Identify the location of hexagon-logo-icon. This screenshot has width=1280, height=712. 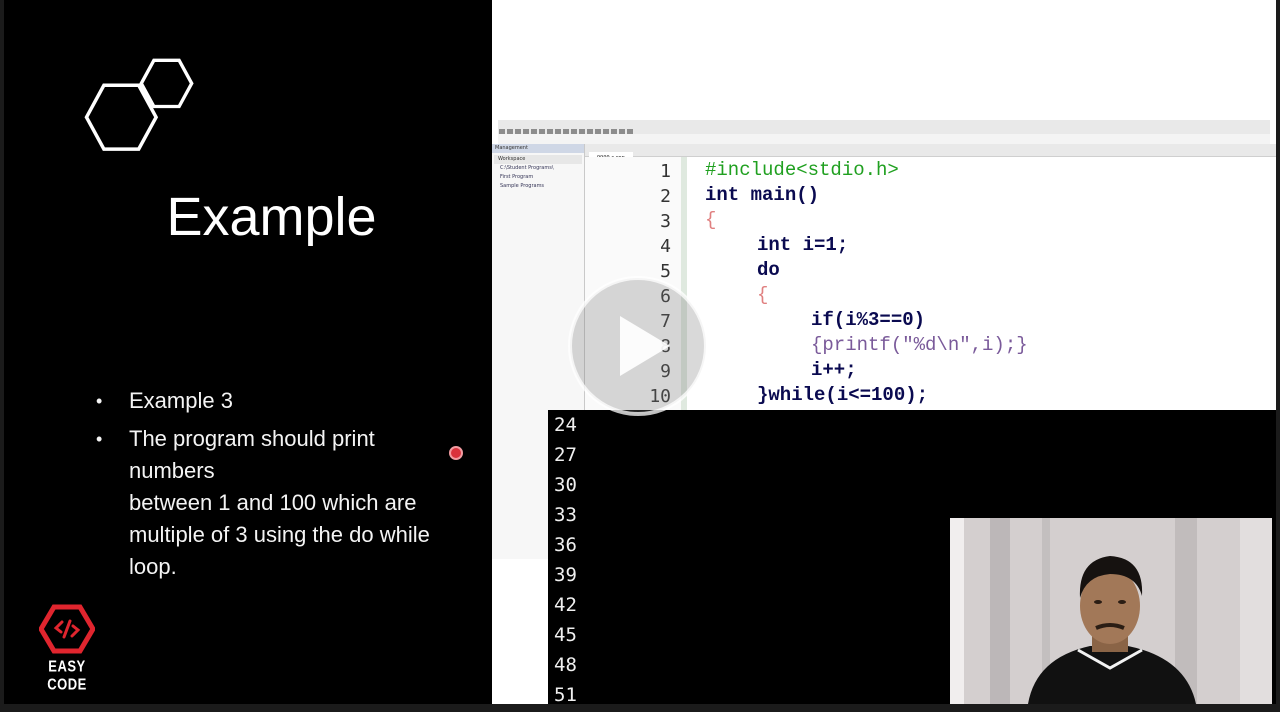
(139, 104).